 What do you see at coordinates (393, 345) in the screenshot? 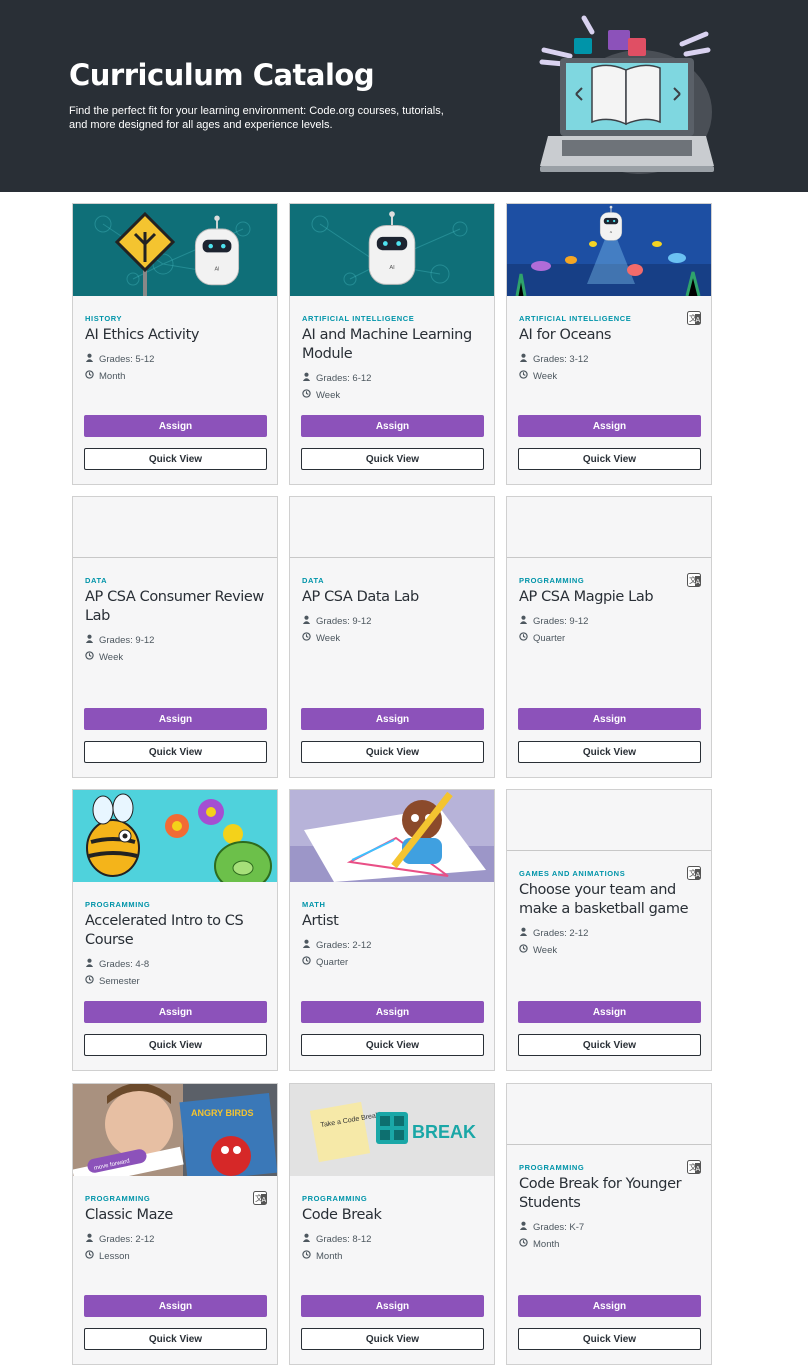
I see `course-title: AI and Machine Learning Module` at bounding box center [393, 345].